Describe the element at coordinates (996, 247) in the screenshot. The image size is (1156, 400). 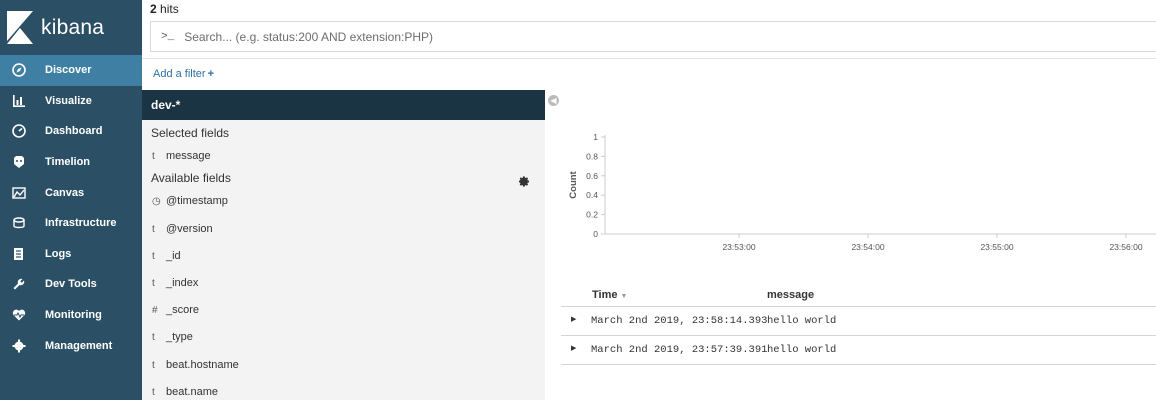
I see `x-tick-label: 23:55:00` at that location.